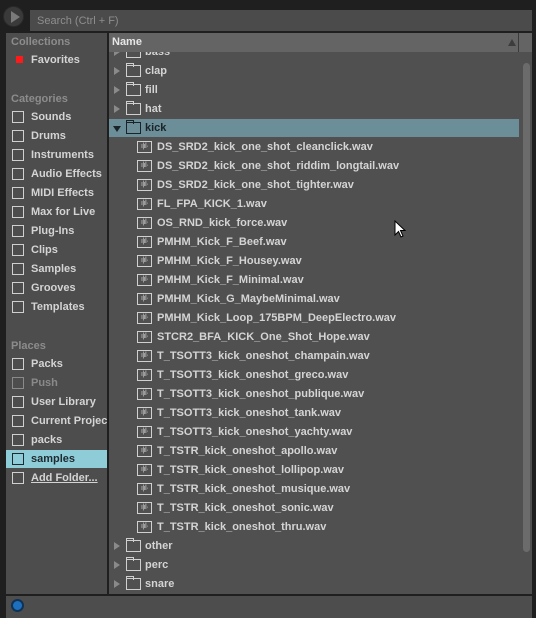 The height and width of the screenshot is (618, 536). What do you see at coordinates (400, 229) in the screenshot?
I see `mouse-cursor-icon` at bounding box center [400, 229].